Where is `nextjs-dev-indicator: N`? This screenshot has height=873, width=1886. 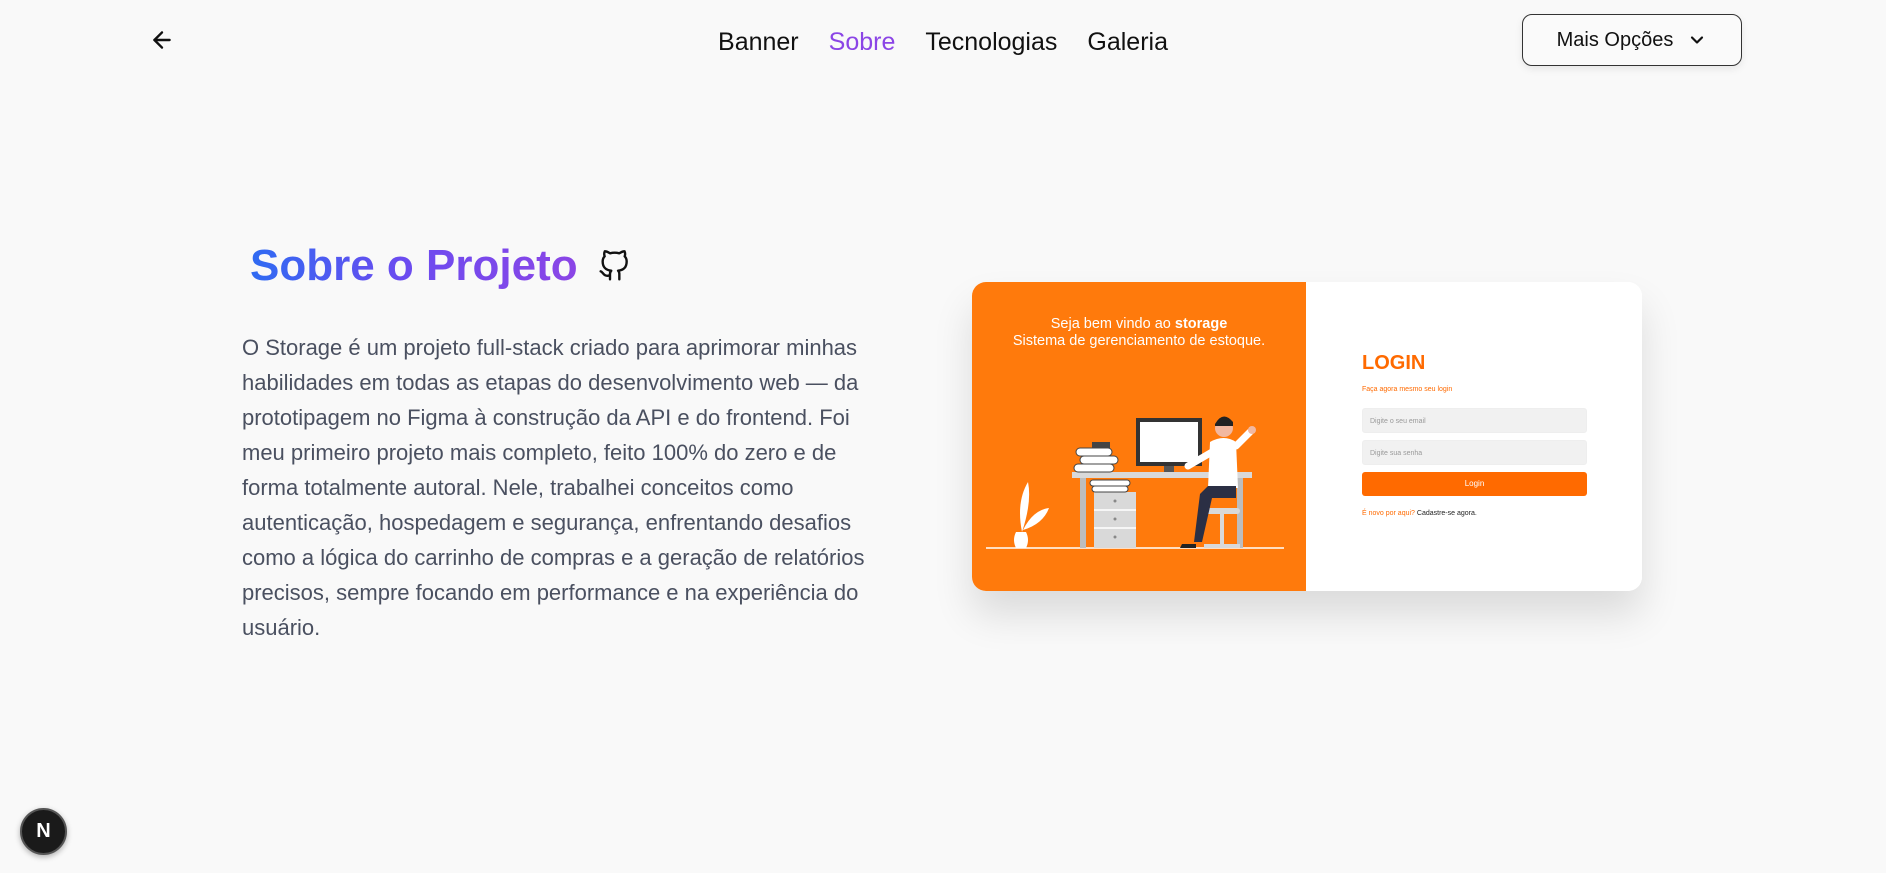
nextjs-dev-indicator: N is located at coordinates (43, 831).